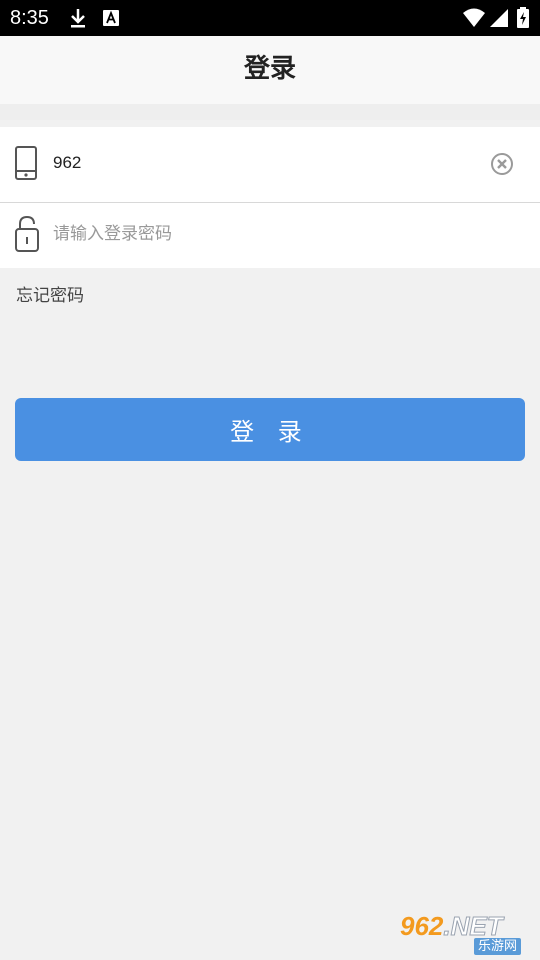  What do you see at coordinates (474, 17) in the screenshot?
I see `wifi-icon` at bounding box center [474, 17].